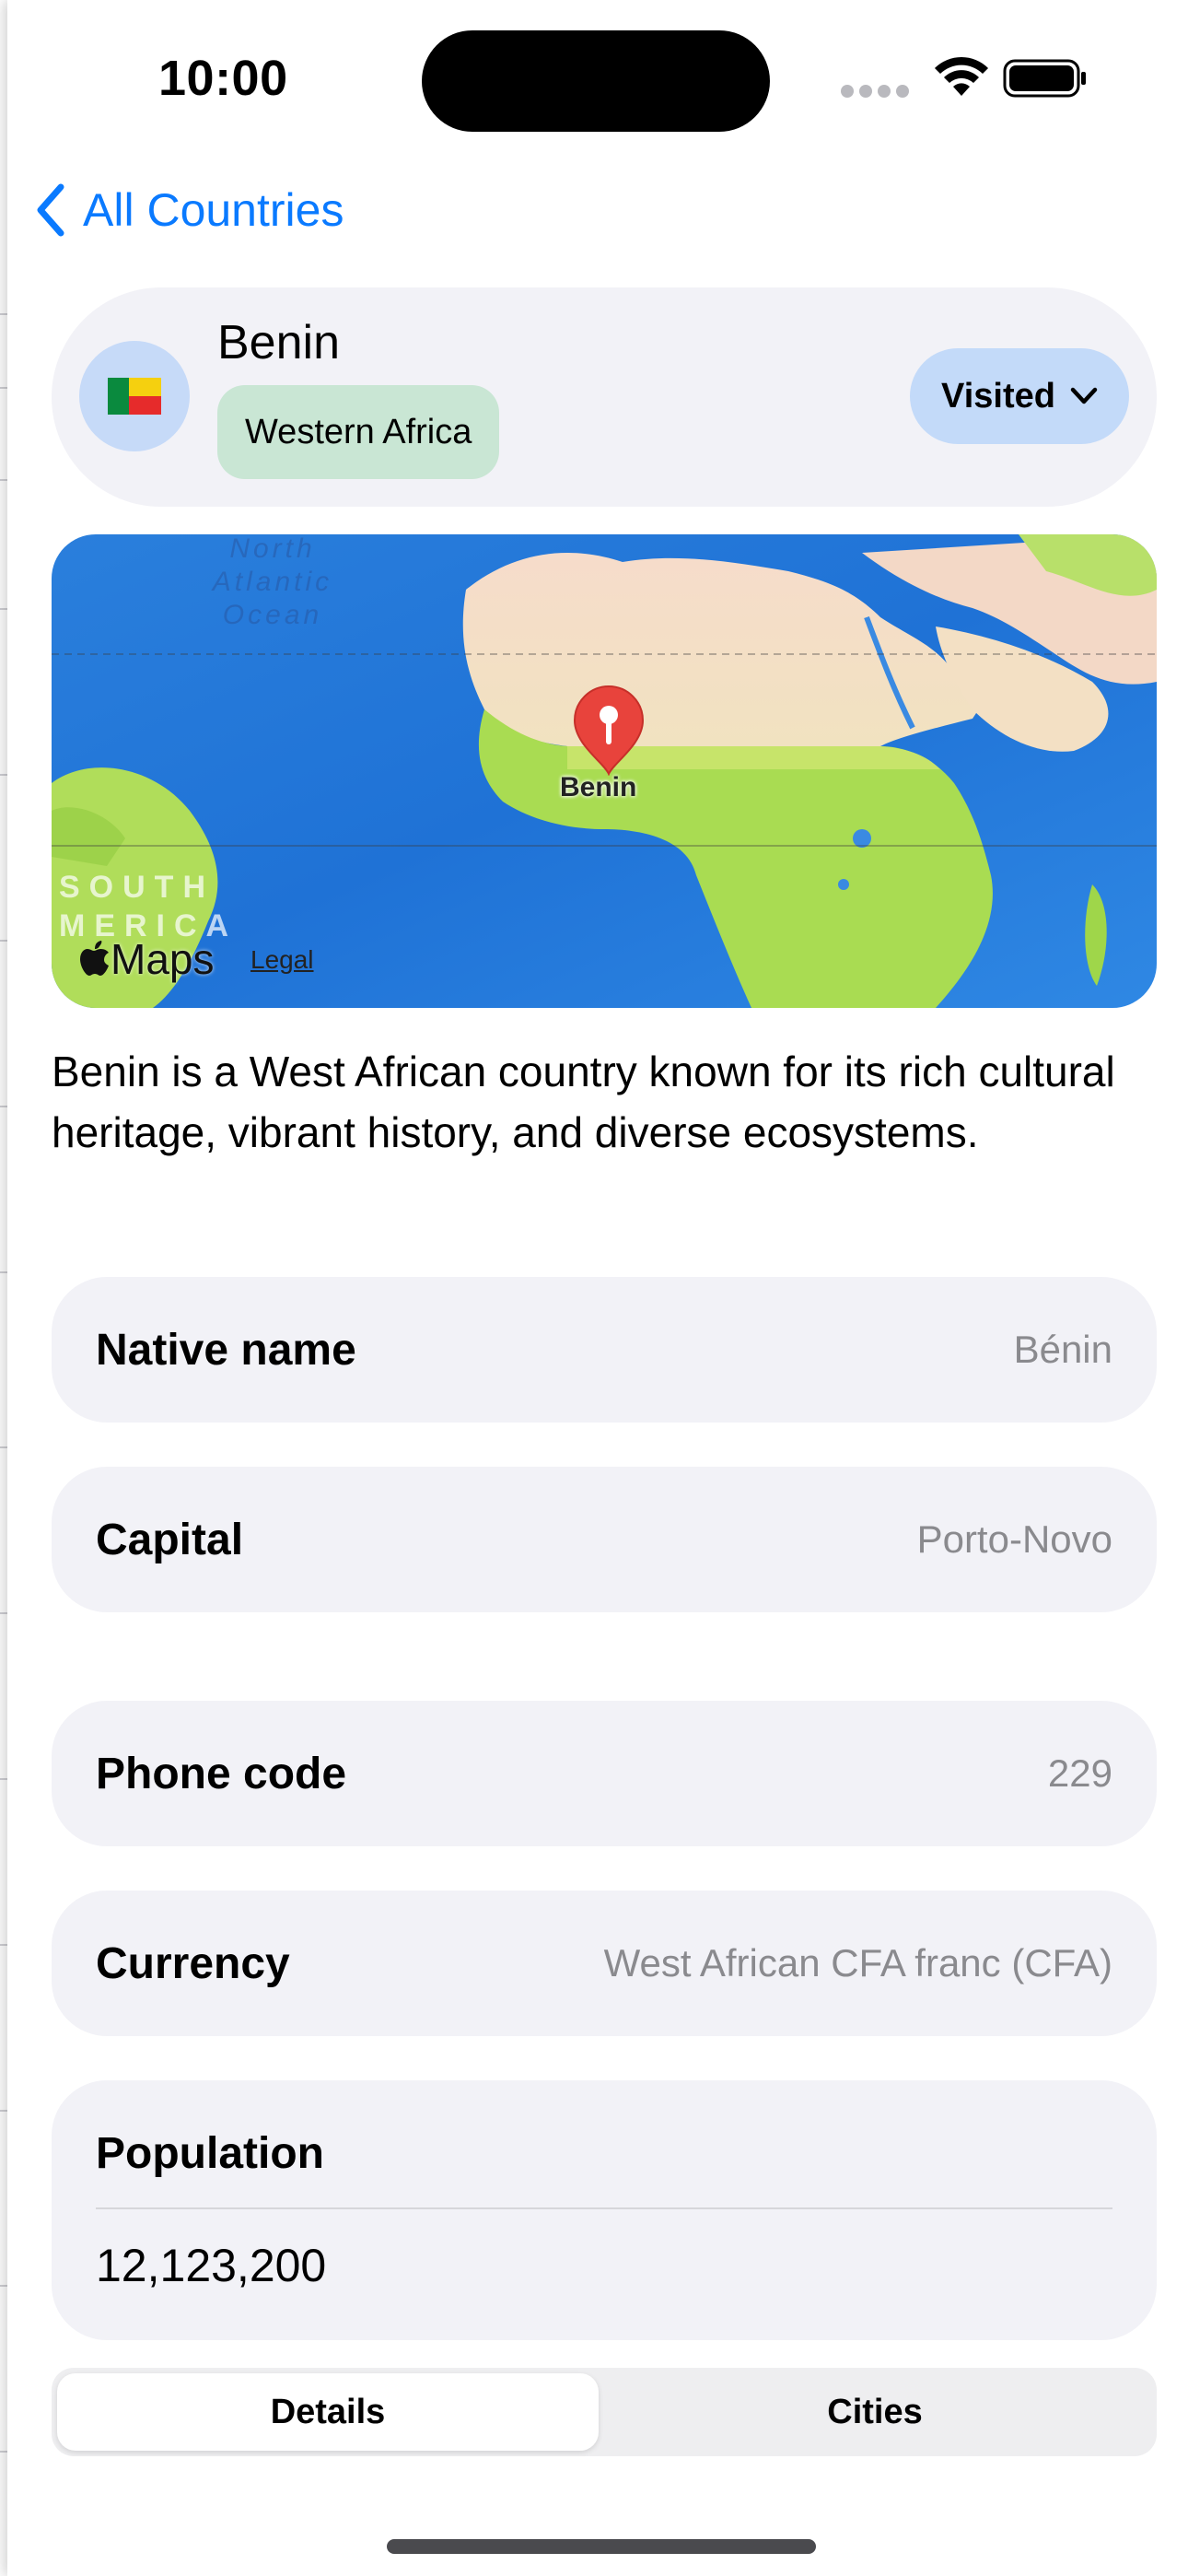 The height and width of the screenshot is (2576, 1188). I want to click on detail-tabs: Details Cities, so click(604, 2412).